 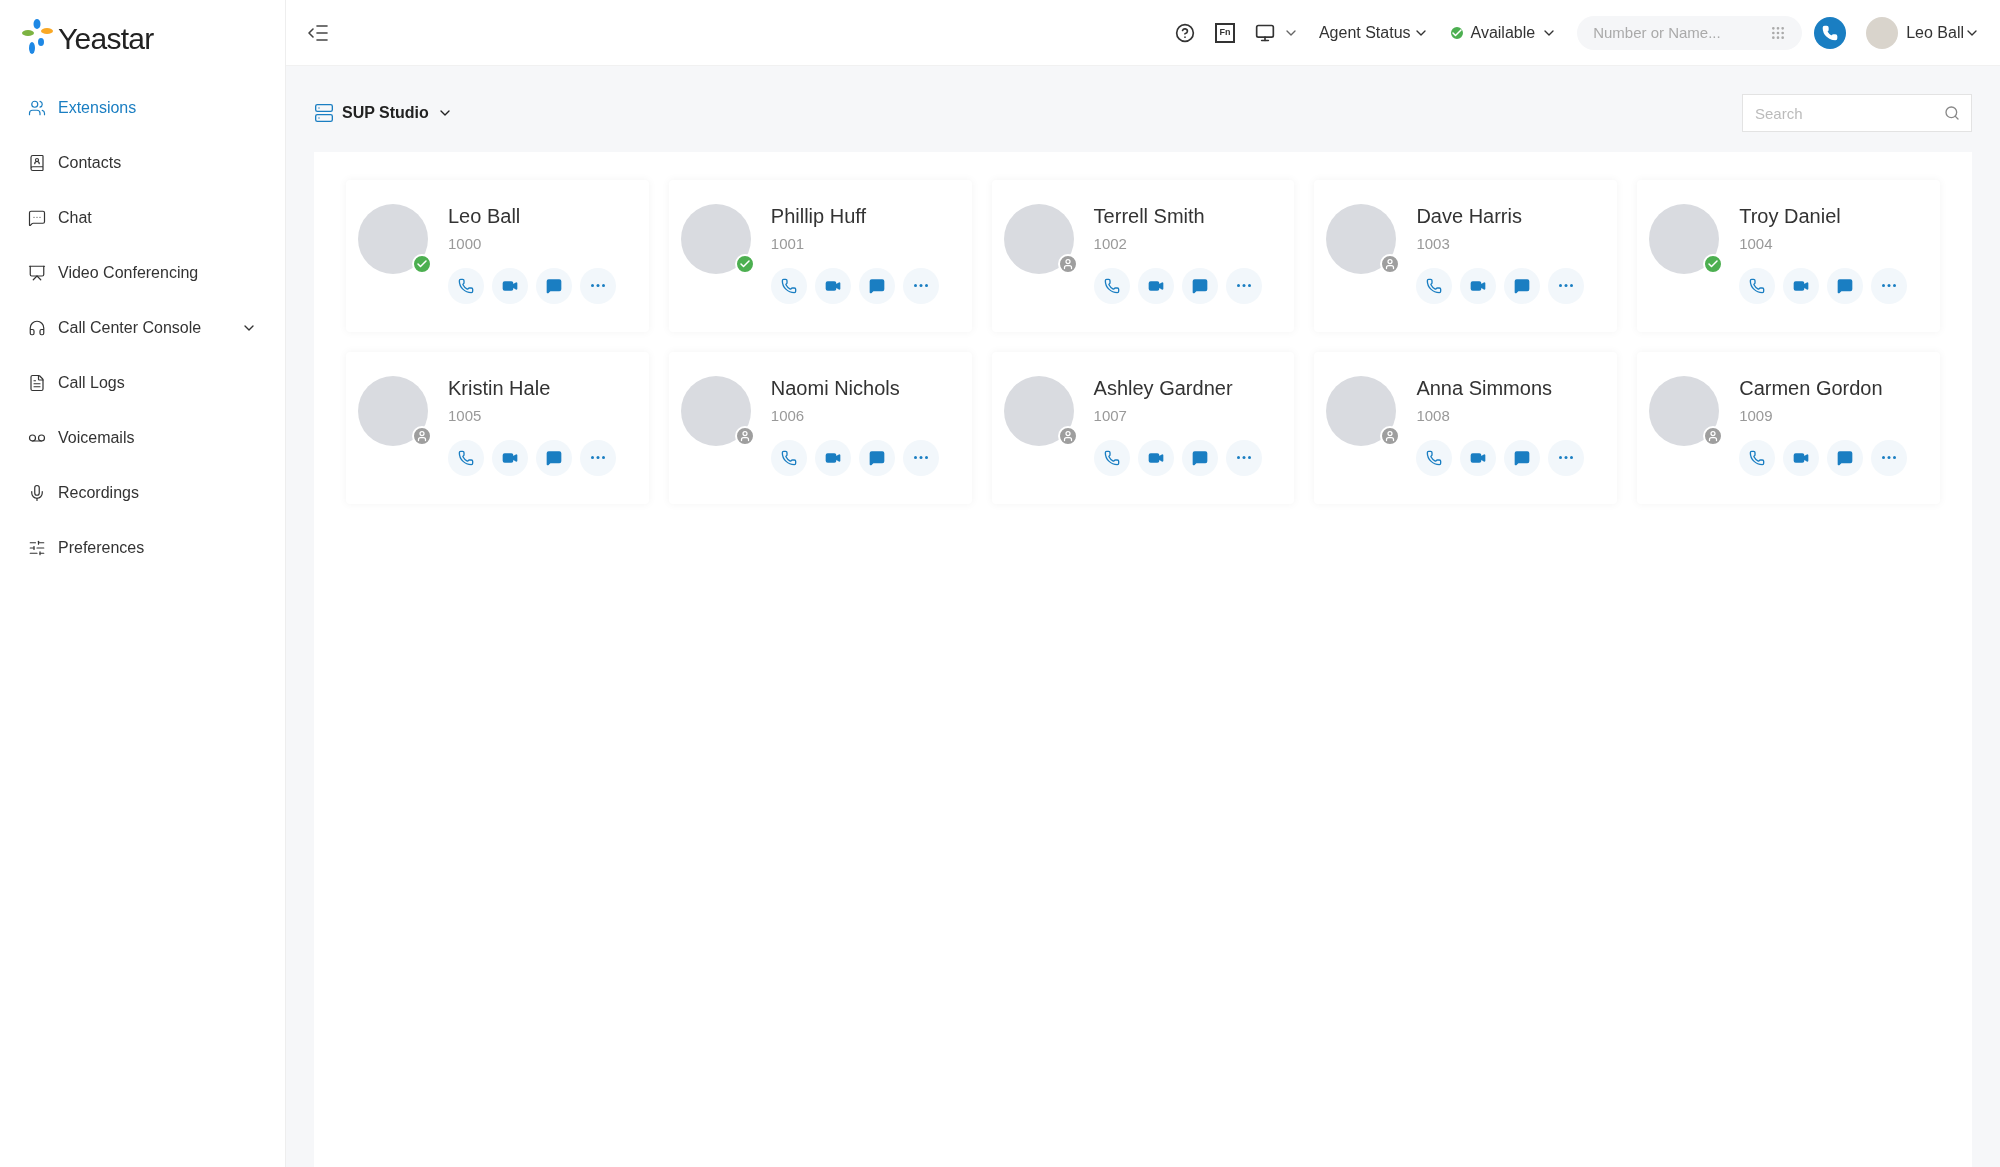 I want to click on presence-dropdown: Available, so click(x=1503, y=32).